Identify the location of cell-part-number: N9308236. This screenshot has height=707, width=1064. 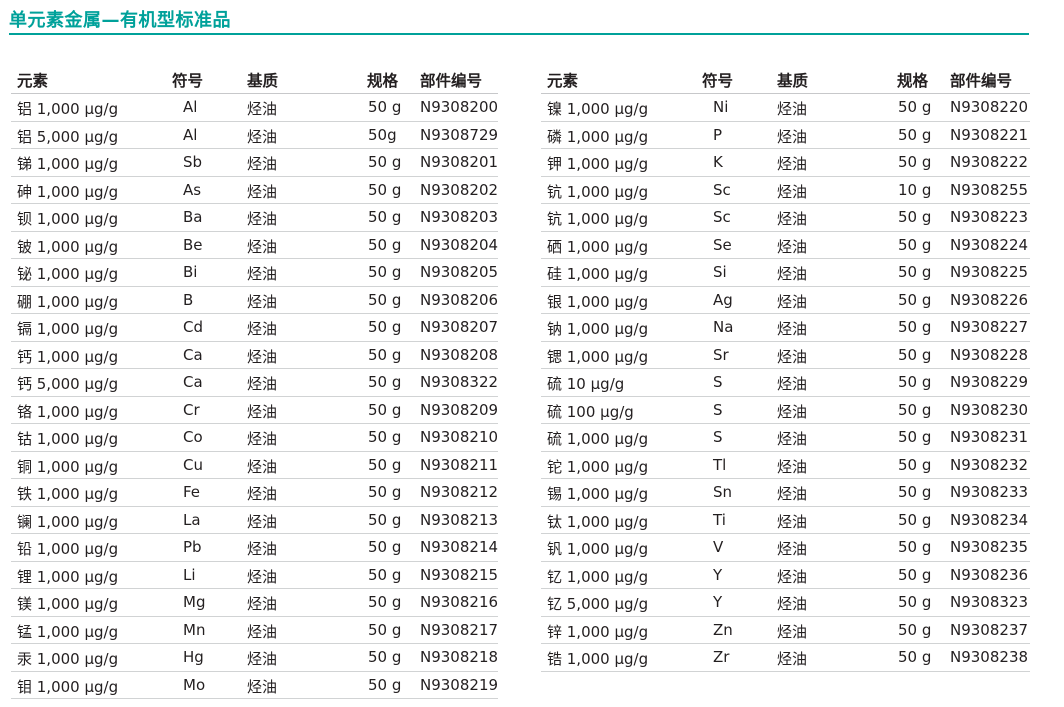
(989, 574).